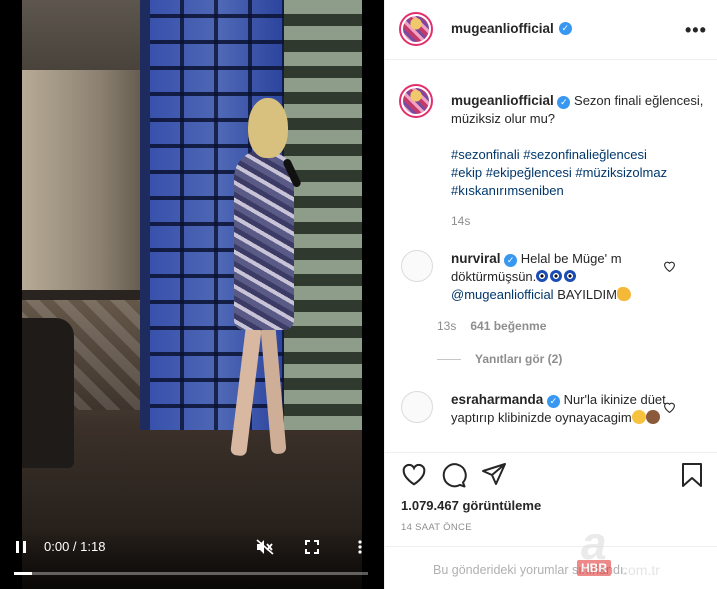 Image resolution: width=717 pixels, height=589 pixels. I want to click on comment-meta: 13s 641 beğenme, so click(491, 326).